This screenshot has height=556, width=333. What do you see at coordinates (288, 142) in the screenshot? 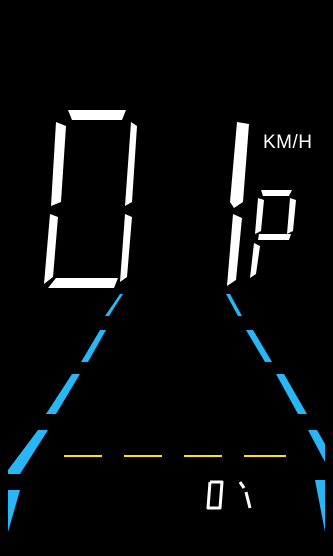
I see `speed-unit-label: KM/H` at bounding box center [288, 142].